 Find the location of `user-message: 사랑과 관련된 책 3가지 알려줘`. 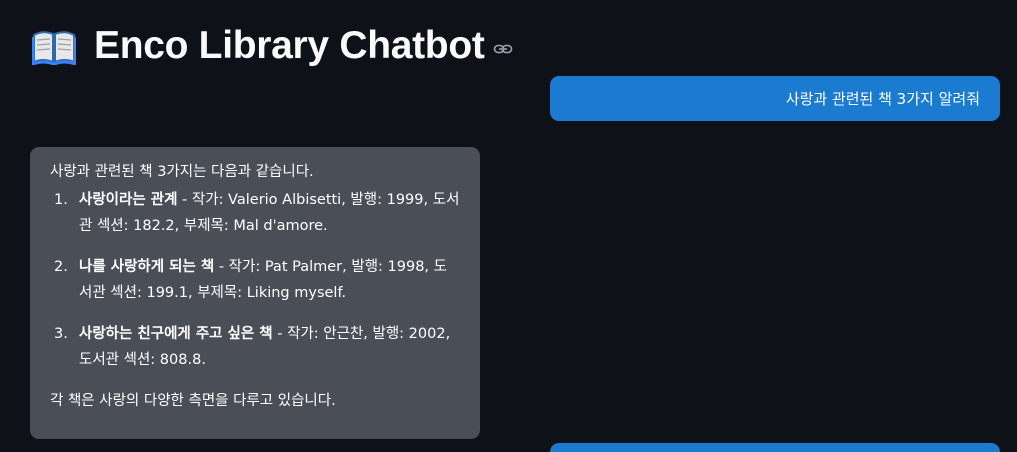

user-message: 사랑과 관련된 책 3가지 알려줘 is located at coordinates (775, 98).